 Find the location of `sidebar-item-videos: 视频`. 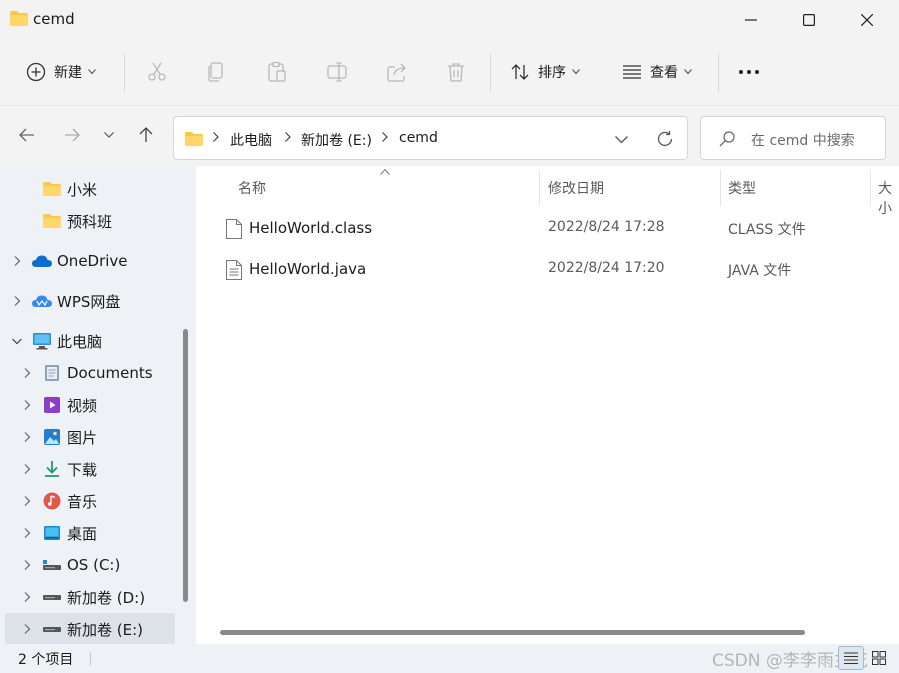

sidebar-item-videos: 视频 is located at coordinates (88, 405).